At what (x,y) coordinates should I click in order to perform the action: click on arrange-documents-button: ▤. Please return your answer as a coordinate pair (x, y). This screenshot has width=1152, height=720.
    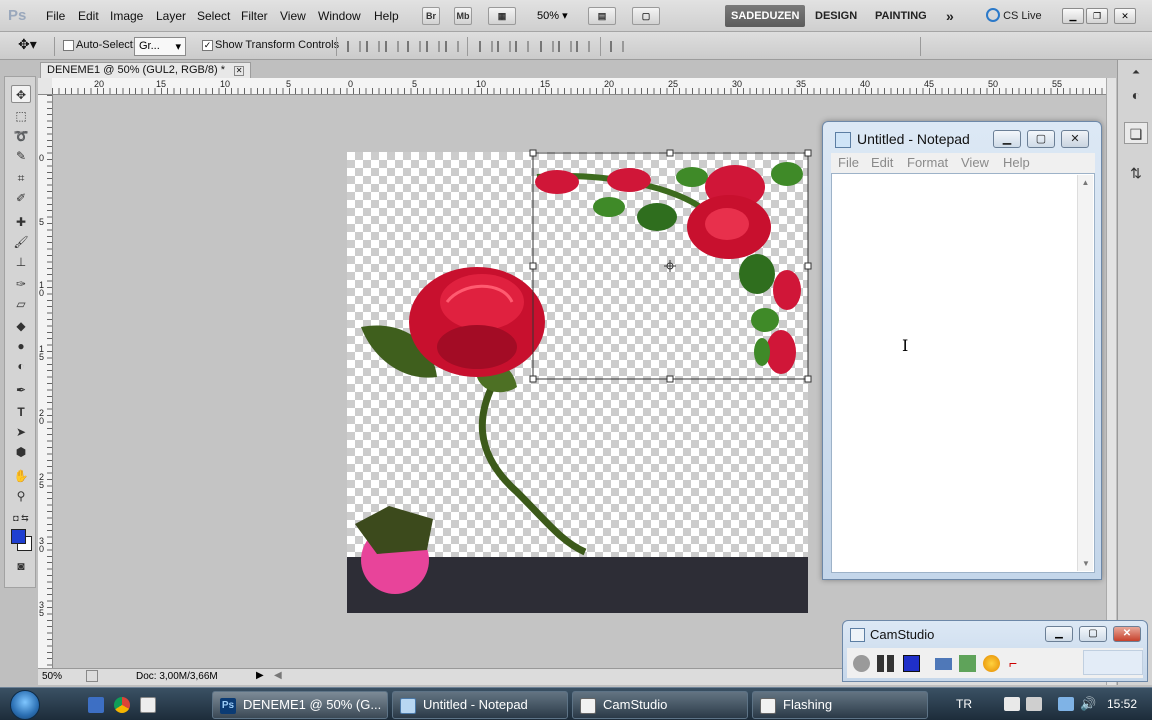
    Looking at the image, I should click on (602, 16).